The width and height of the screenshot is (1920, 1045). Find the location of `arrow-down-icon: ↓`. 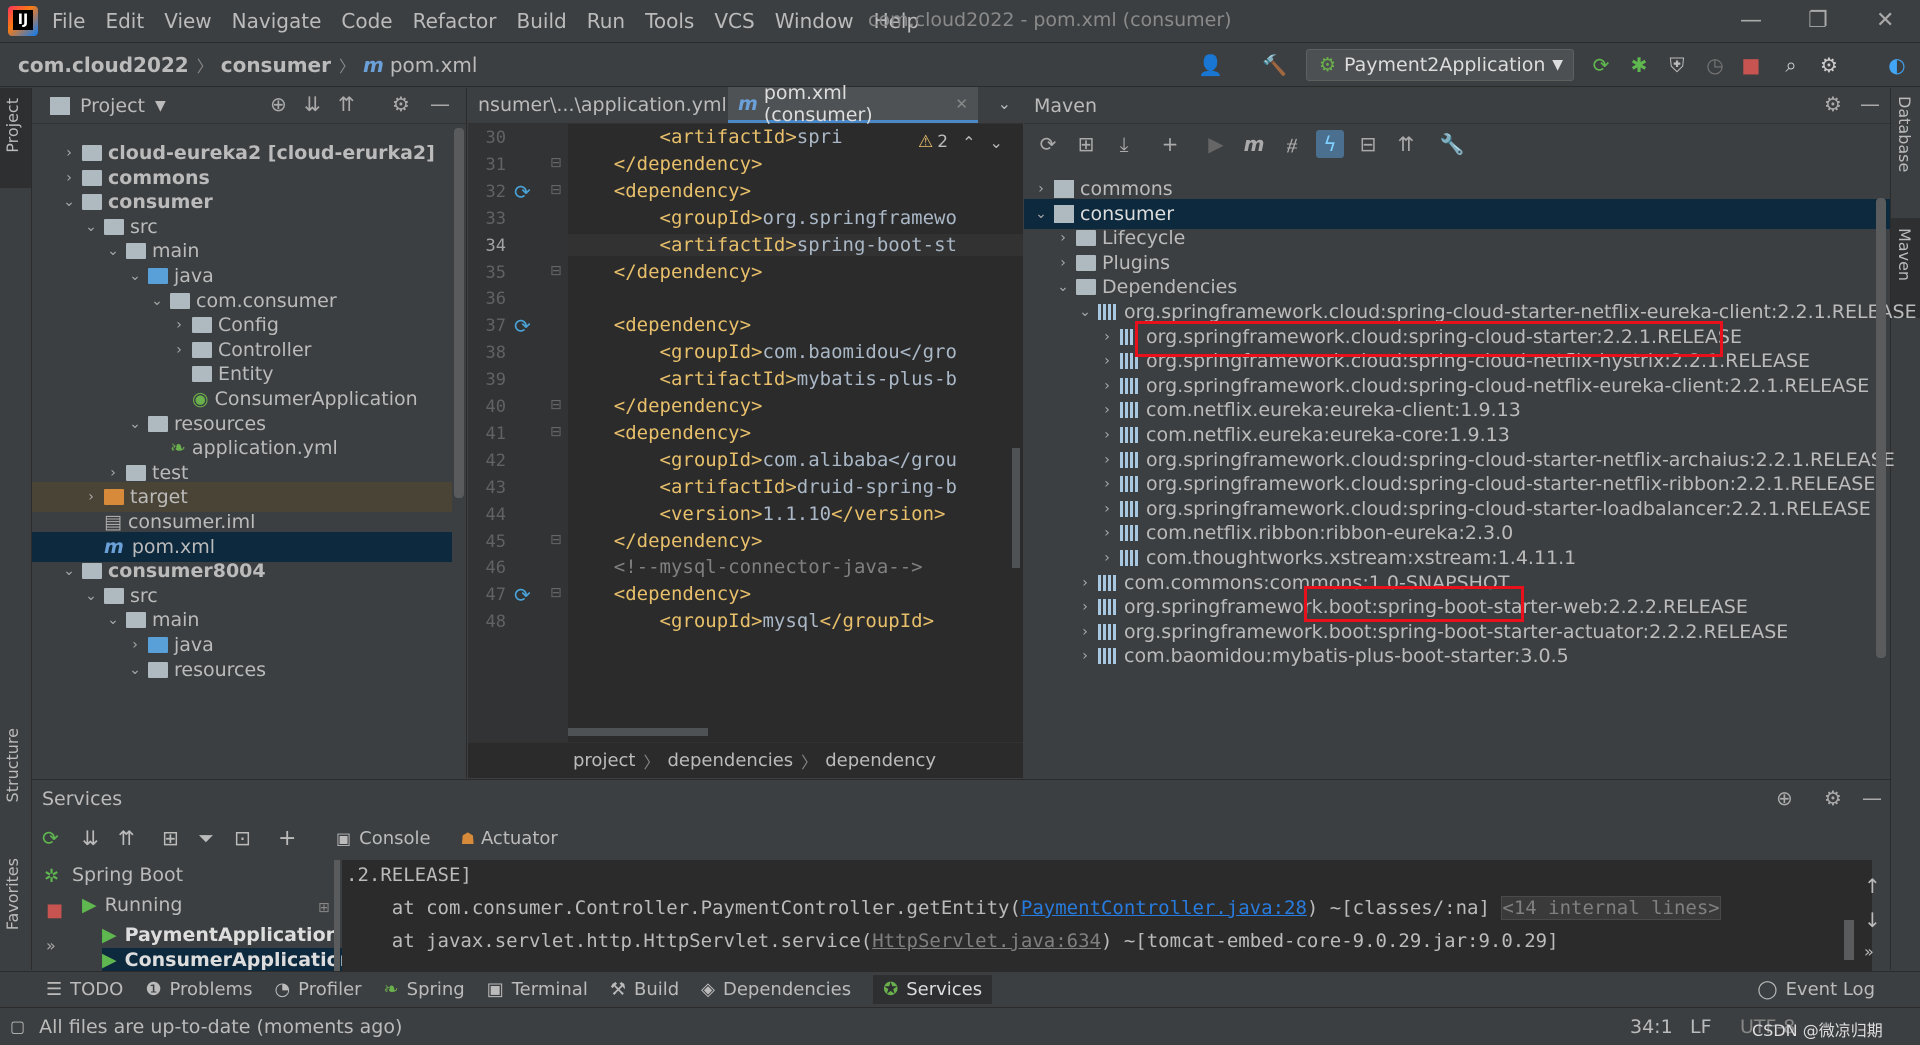

arrow-down-icon: ↓ is located at coordinates (1872, 920).